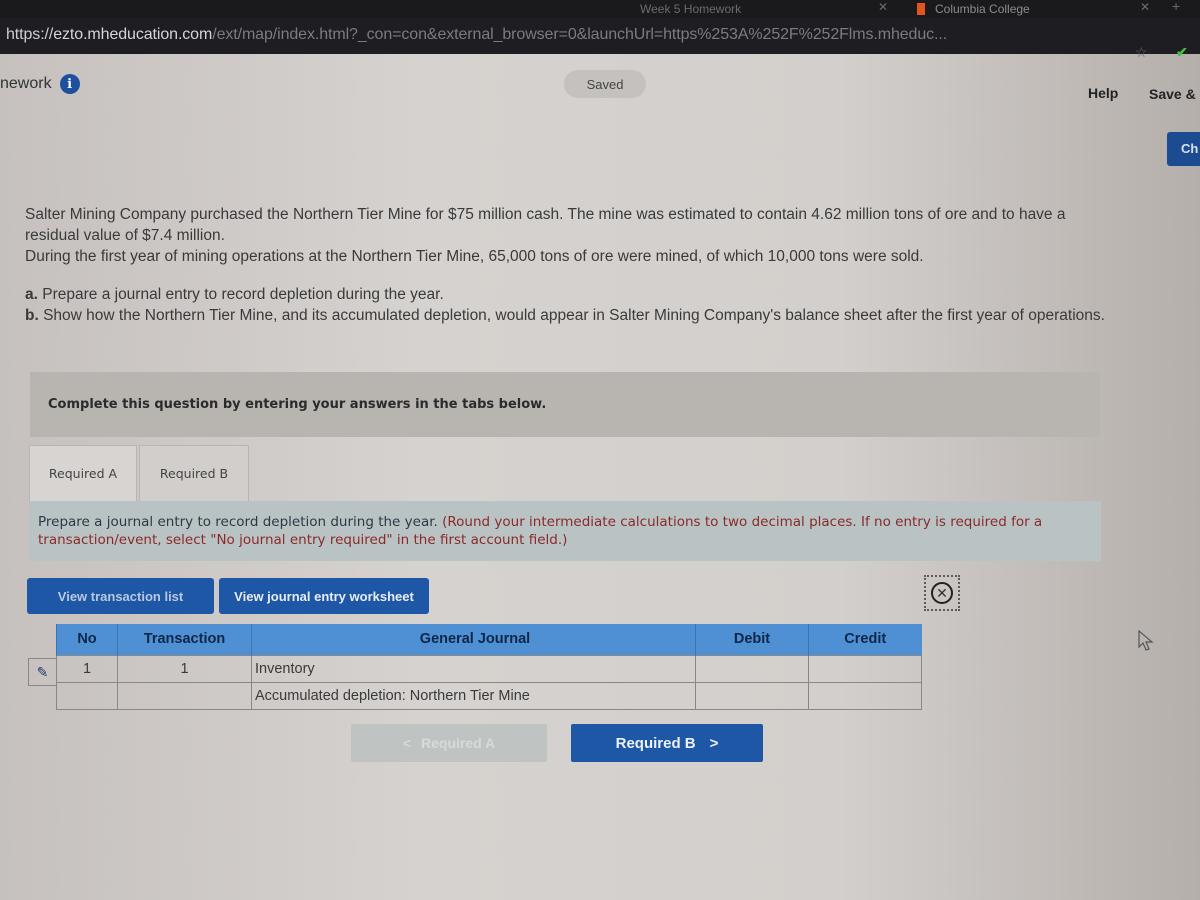 The width and height of the screenshot is (1200, 900). I want to click on next-required-b-button: Required B >, so click(667, 743).